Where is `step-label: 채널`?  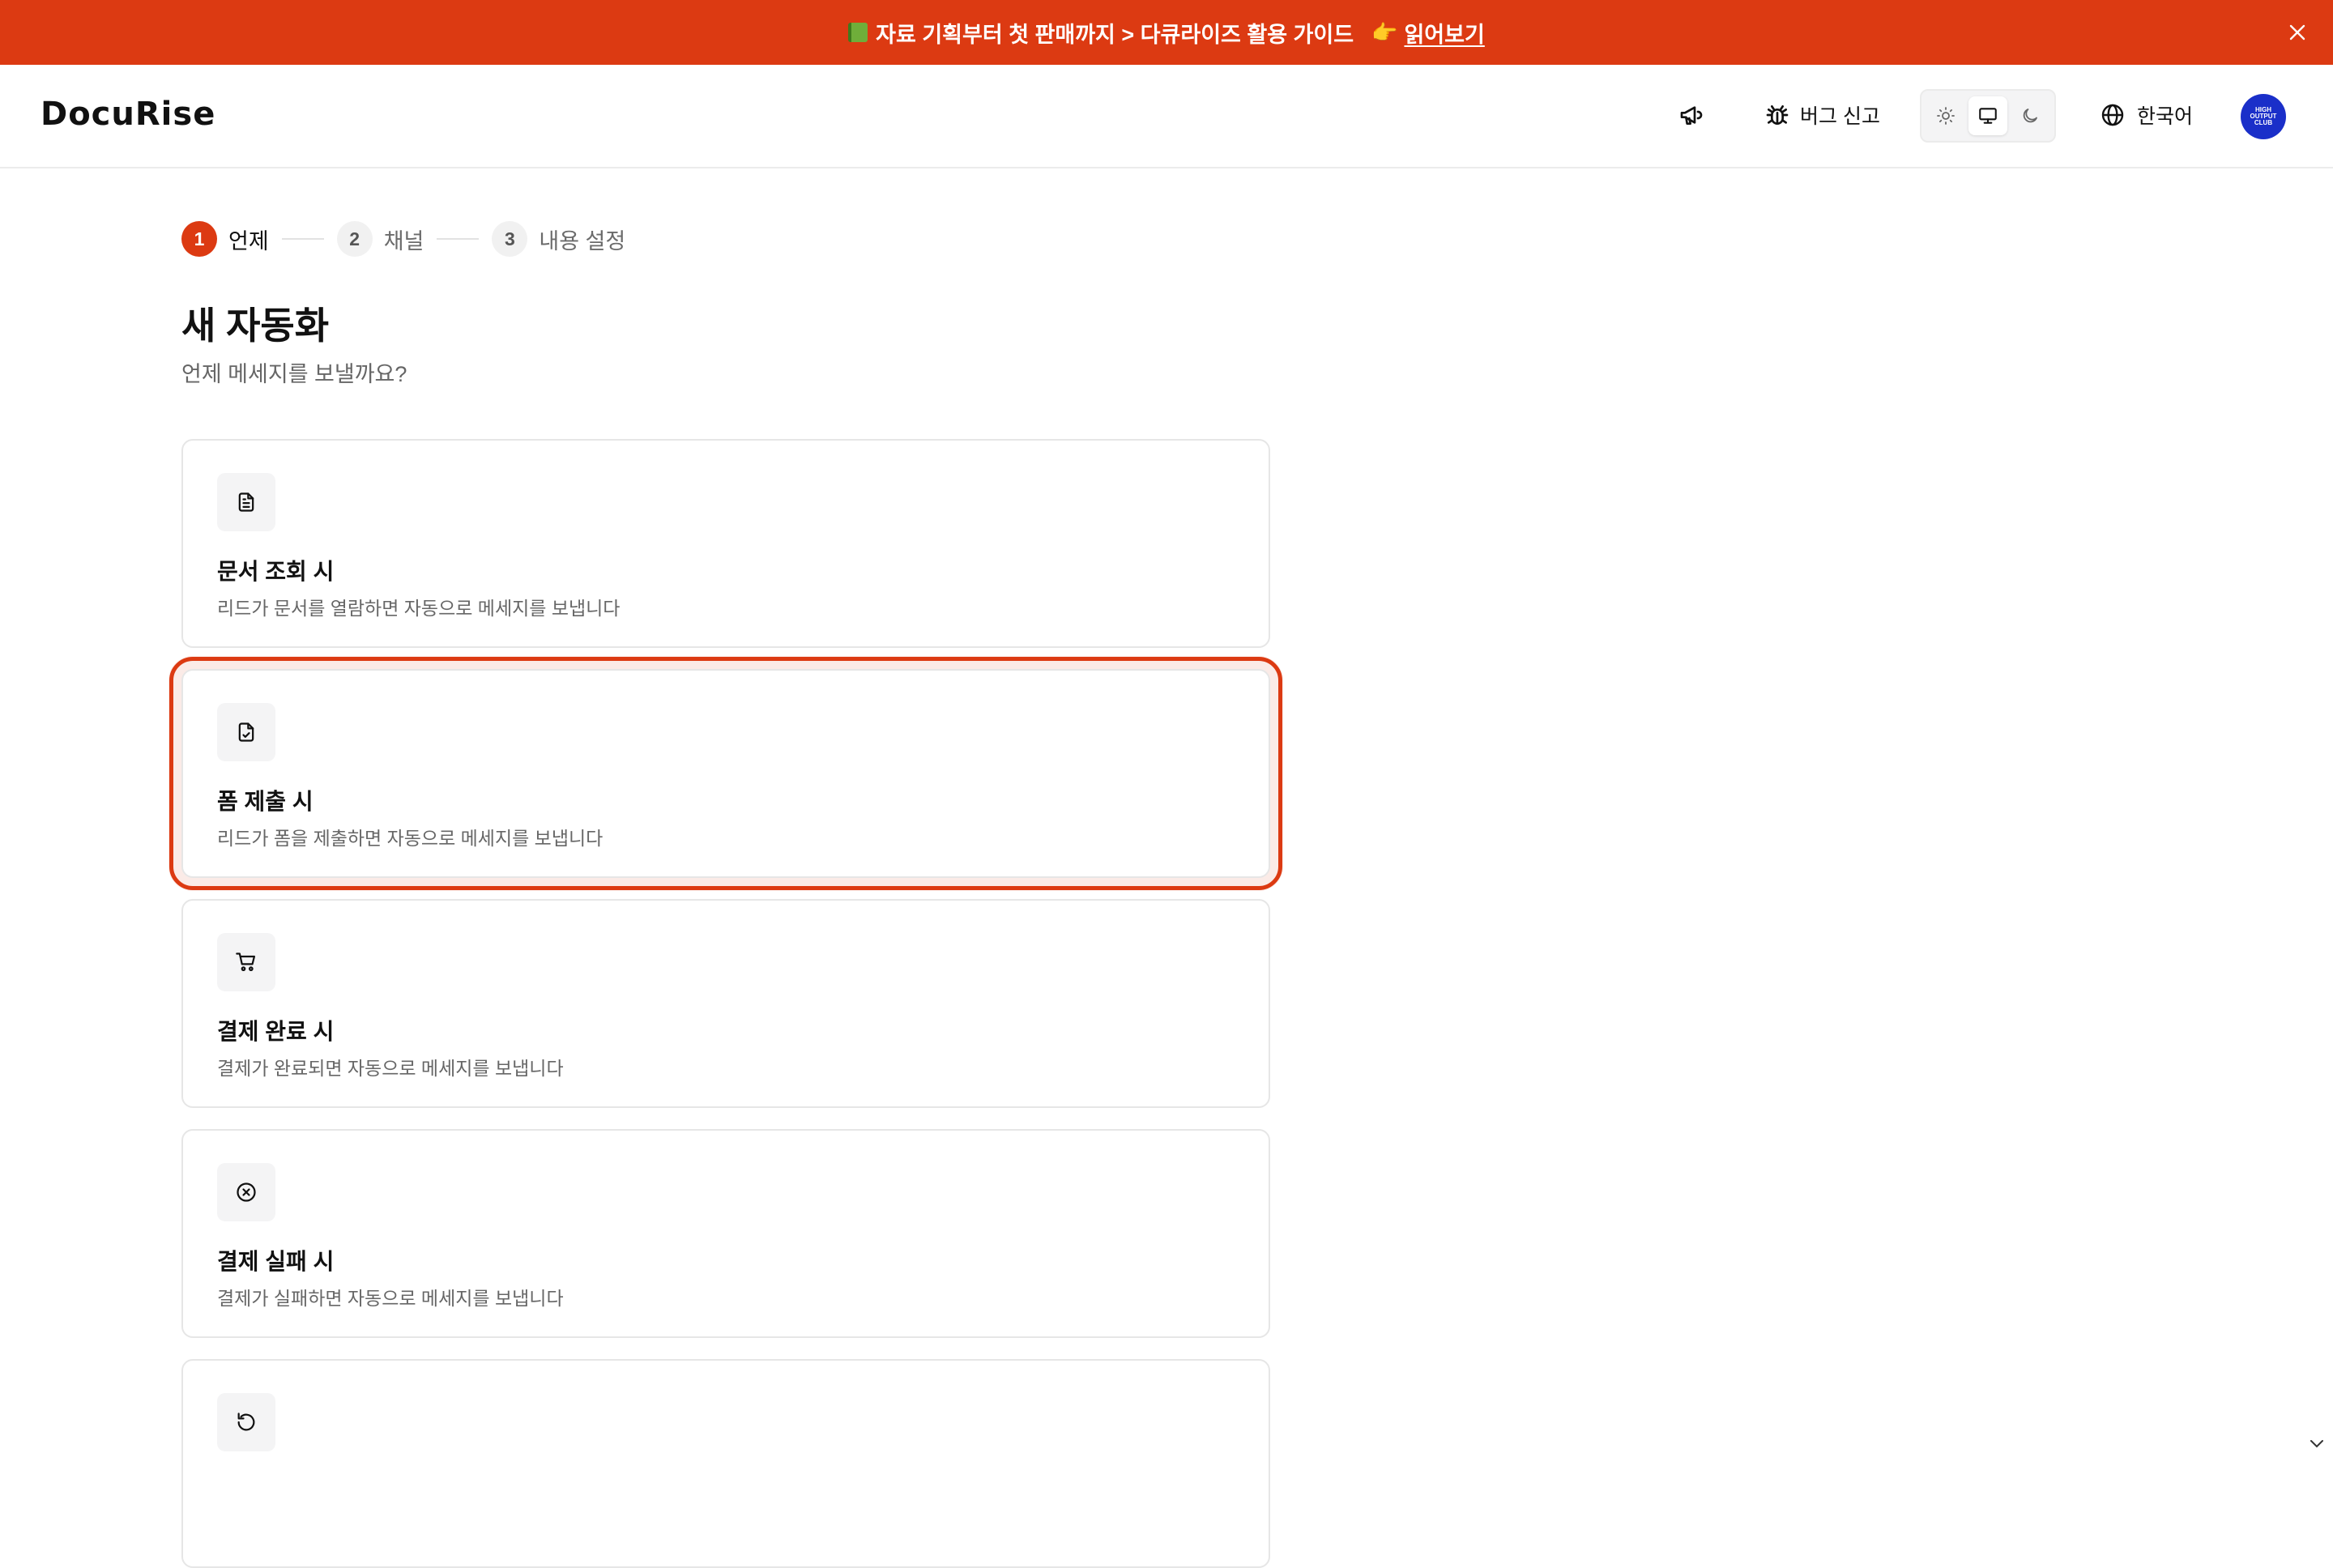
step-label: 채널 is located at coordinates (403, 241).